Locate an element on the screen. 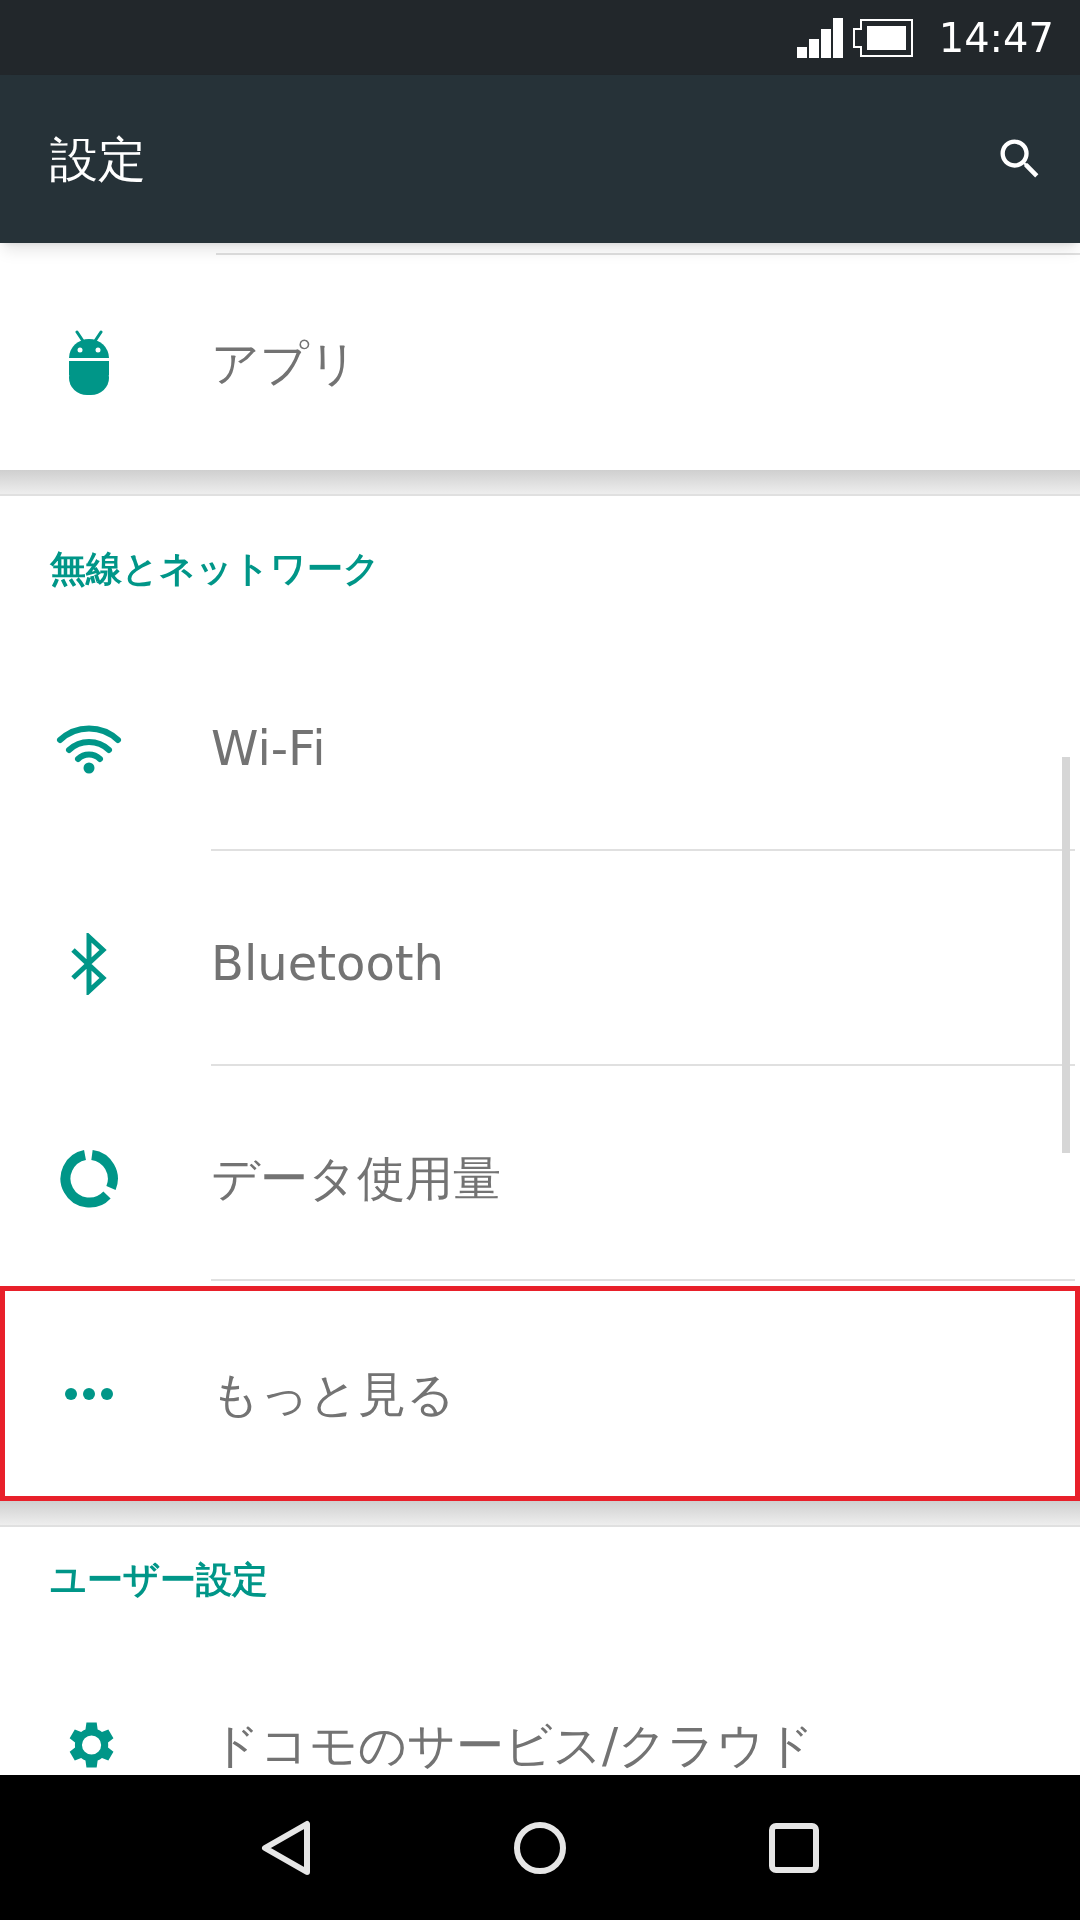  clock-time: 14:47 is located at coordinates (996, 38).